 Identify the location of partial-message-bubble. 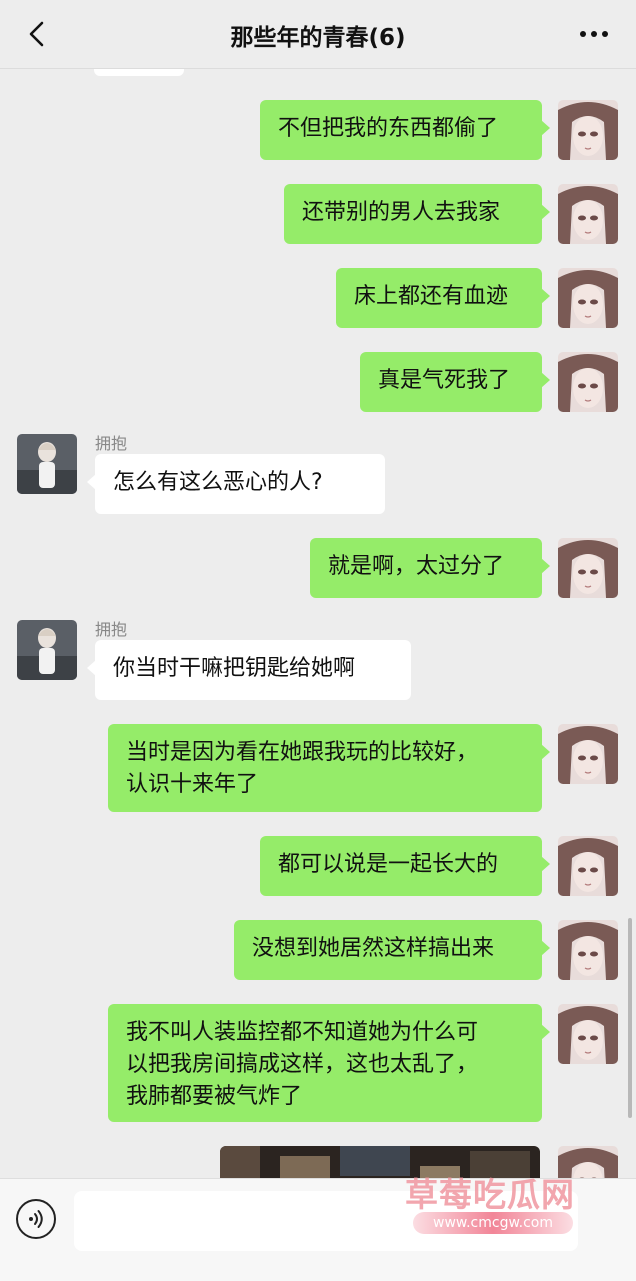
(139, 72).